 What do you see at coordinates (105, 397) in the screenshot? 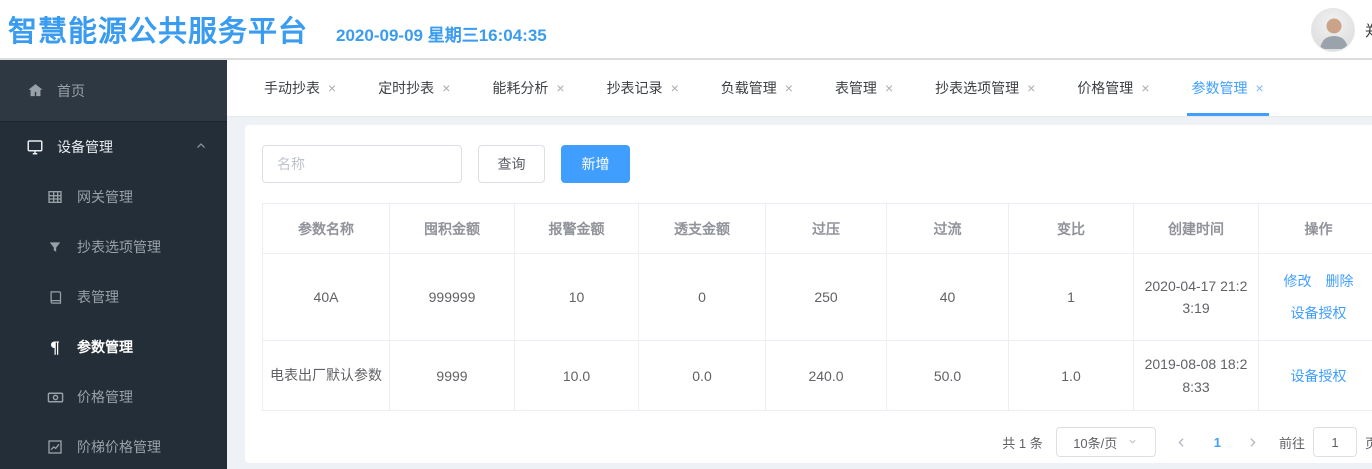
I see `sidebar-item-label: 价格管理` at bounding box center [105, 397].